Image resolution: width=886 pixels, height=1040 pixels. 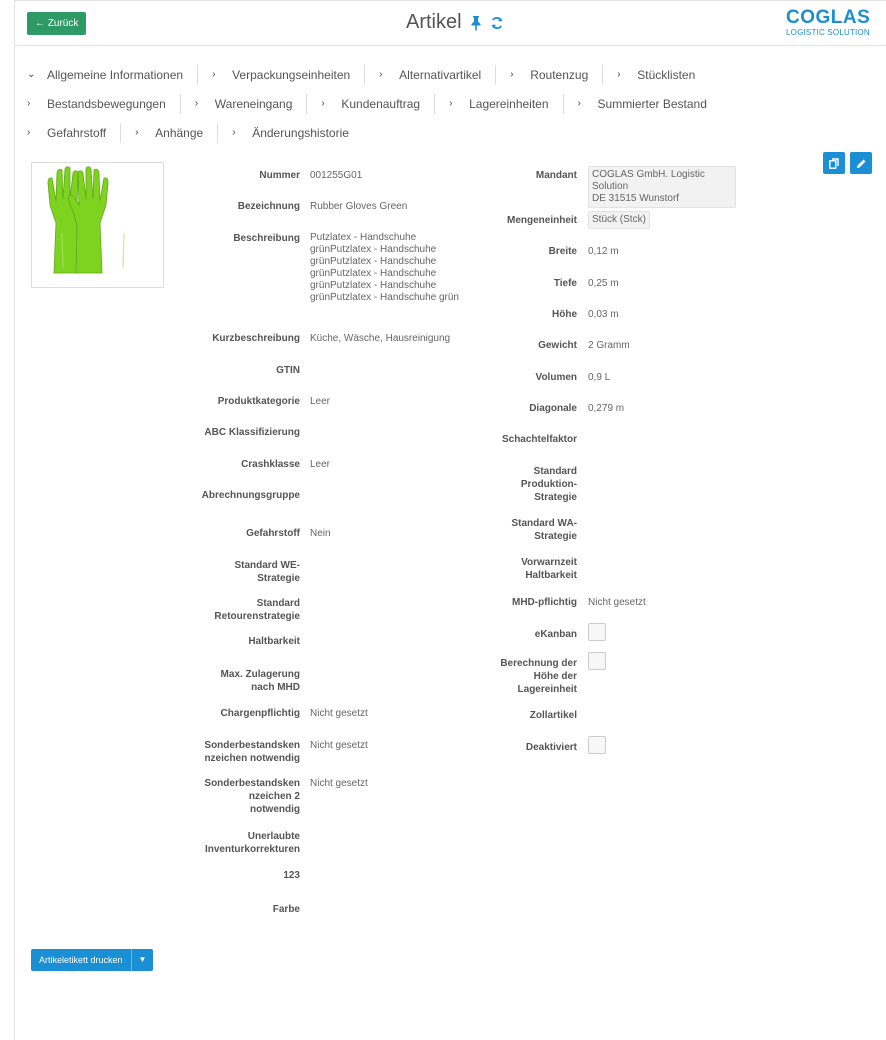 I want to click on label-produktkategorie: Produktkategorie, so click(x=258, y=401).